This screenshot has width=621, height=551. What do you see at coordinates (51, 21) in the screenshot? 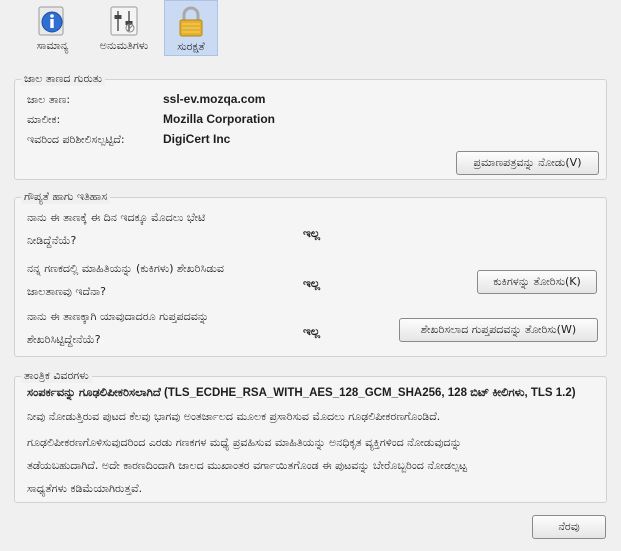
I see `info-icon` at bounding box center [51, 21].